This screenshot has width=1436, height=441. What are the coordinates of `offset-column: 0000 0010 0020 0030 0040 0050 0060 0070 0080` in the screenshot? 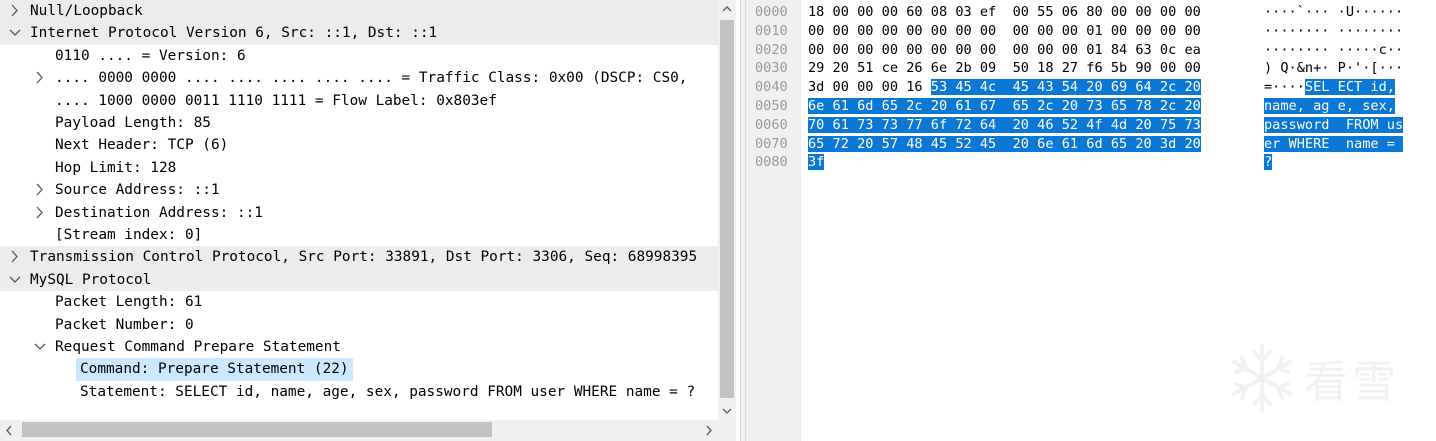 It's located at (773, 220).